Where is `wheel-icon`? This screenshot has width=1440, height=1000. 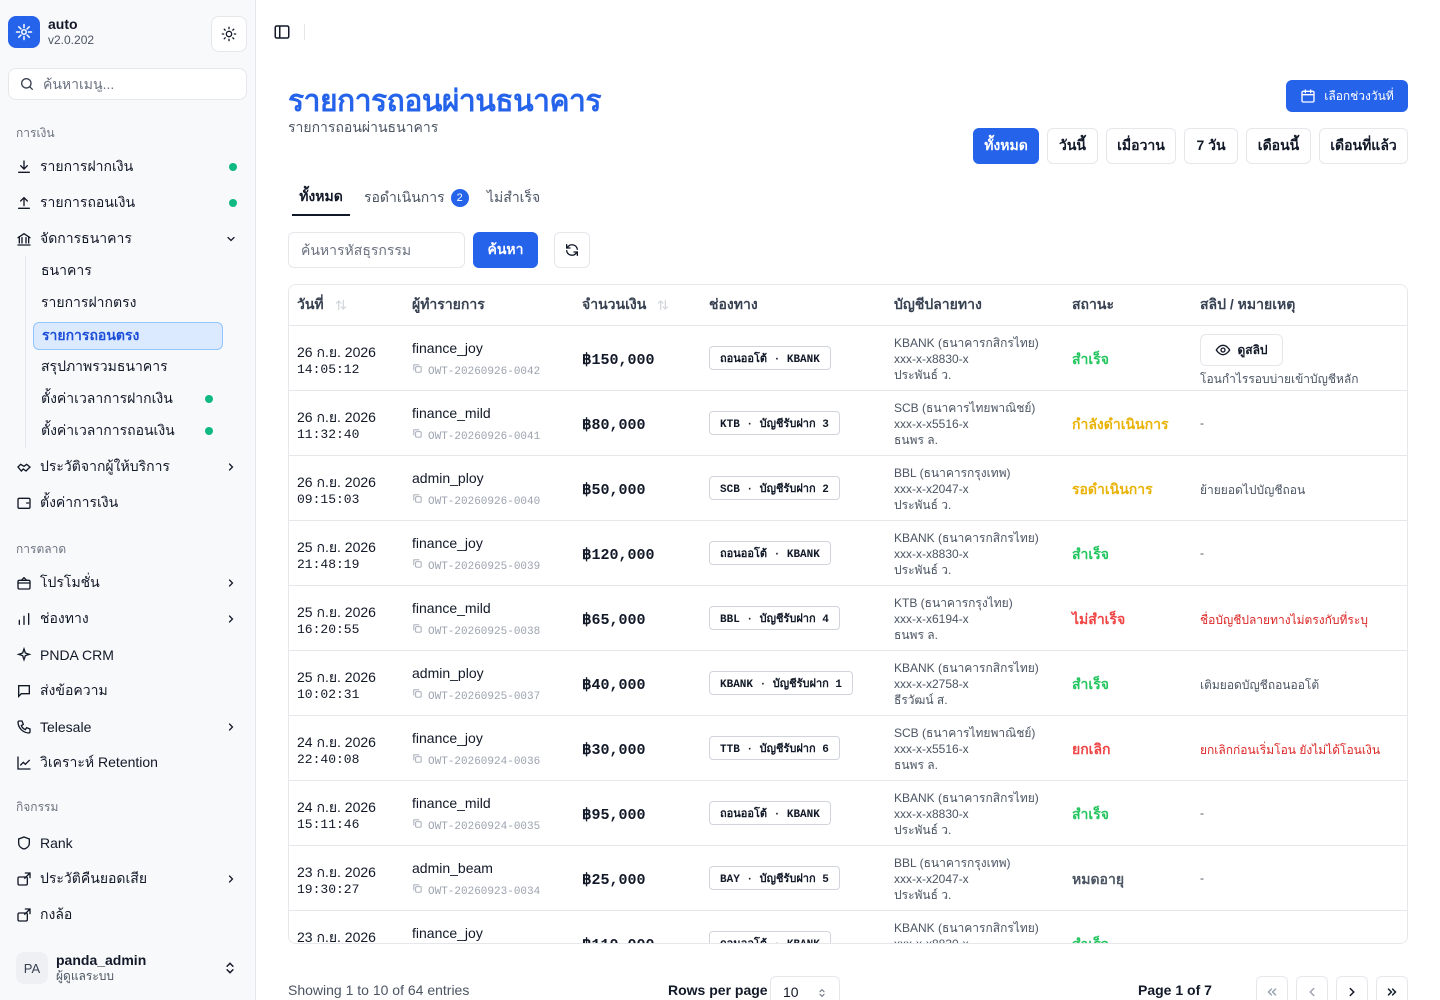 wheel-icon is located at coordinates (24, 915).